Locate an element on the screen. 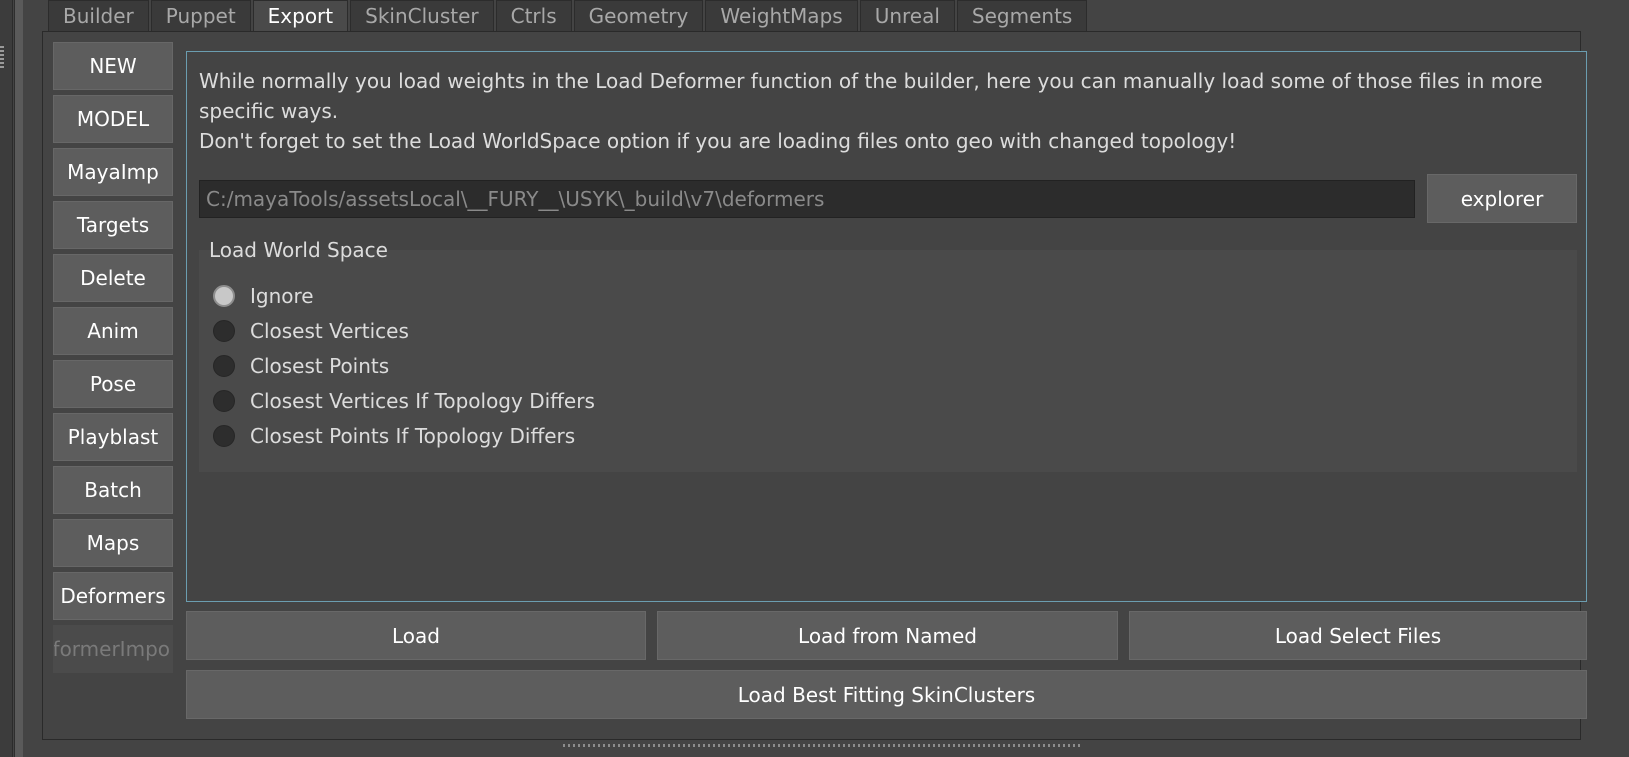 The height and width of the screenshot is (757, 1629). radio-option-ignore: Ignore is located at coordinates (263, 296).